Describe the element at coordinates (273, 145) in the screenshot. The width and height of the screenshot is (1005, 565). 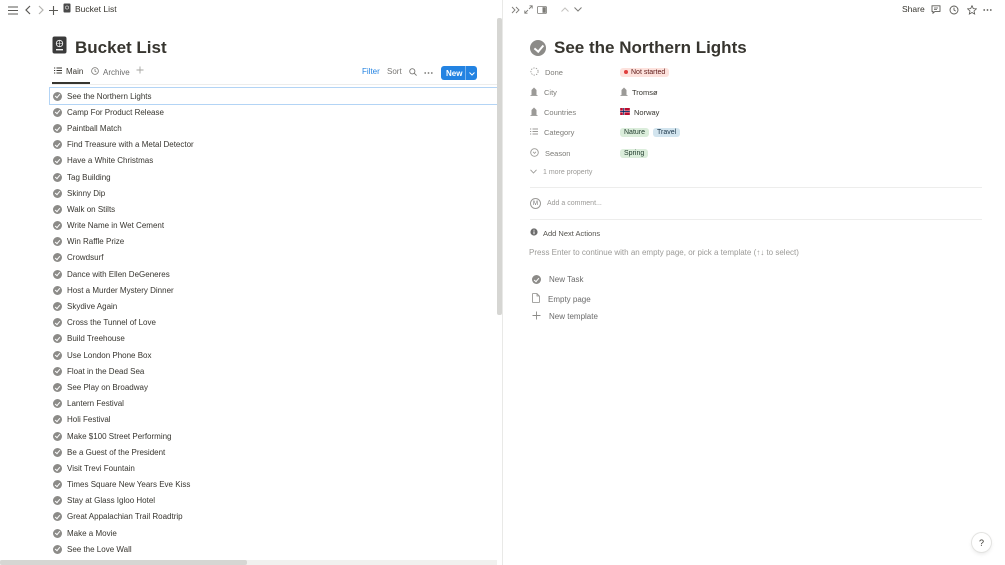
I see `list-item: Find Treasure with a Metal Detector` at that location.